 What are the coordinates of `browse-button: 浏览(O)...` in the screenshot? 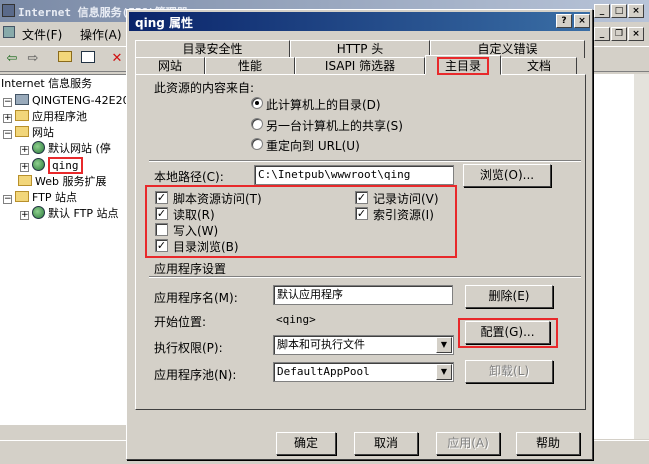 It's located at (507, 175).